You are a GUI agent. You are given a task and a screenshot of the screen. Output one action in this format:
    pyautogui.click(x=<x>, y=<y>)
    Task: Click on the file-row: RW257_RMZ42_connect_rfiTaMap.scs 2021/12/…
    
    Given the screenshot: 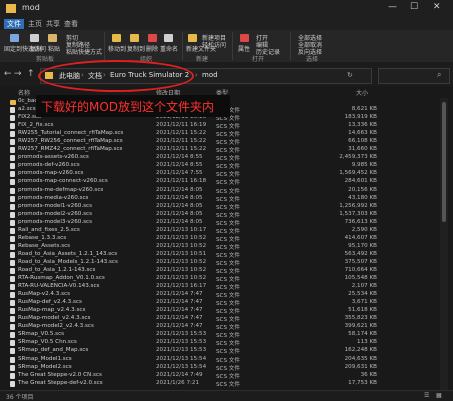 What is the action you would take?
    pyautogui.click(x=220, y=150)
    